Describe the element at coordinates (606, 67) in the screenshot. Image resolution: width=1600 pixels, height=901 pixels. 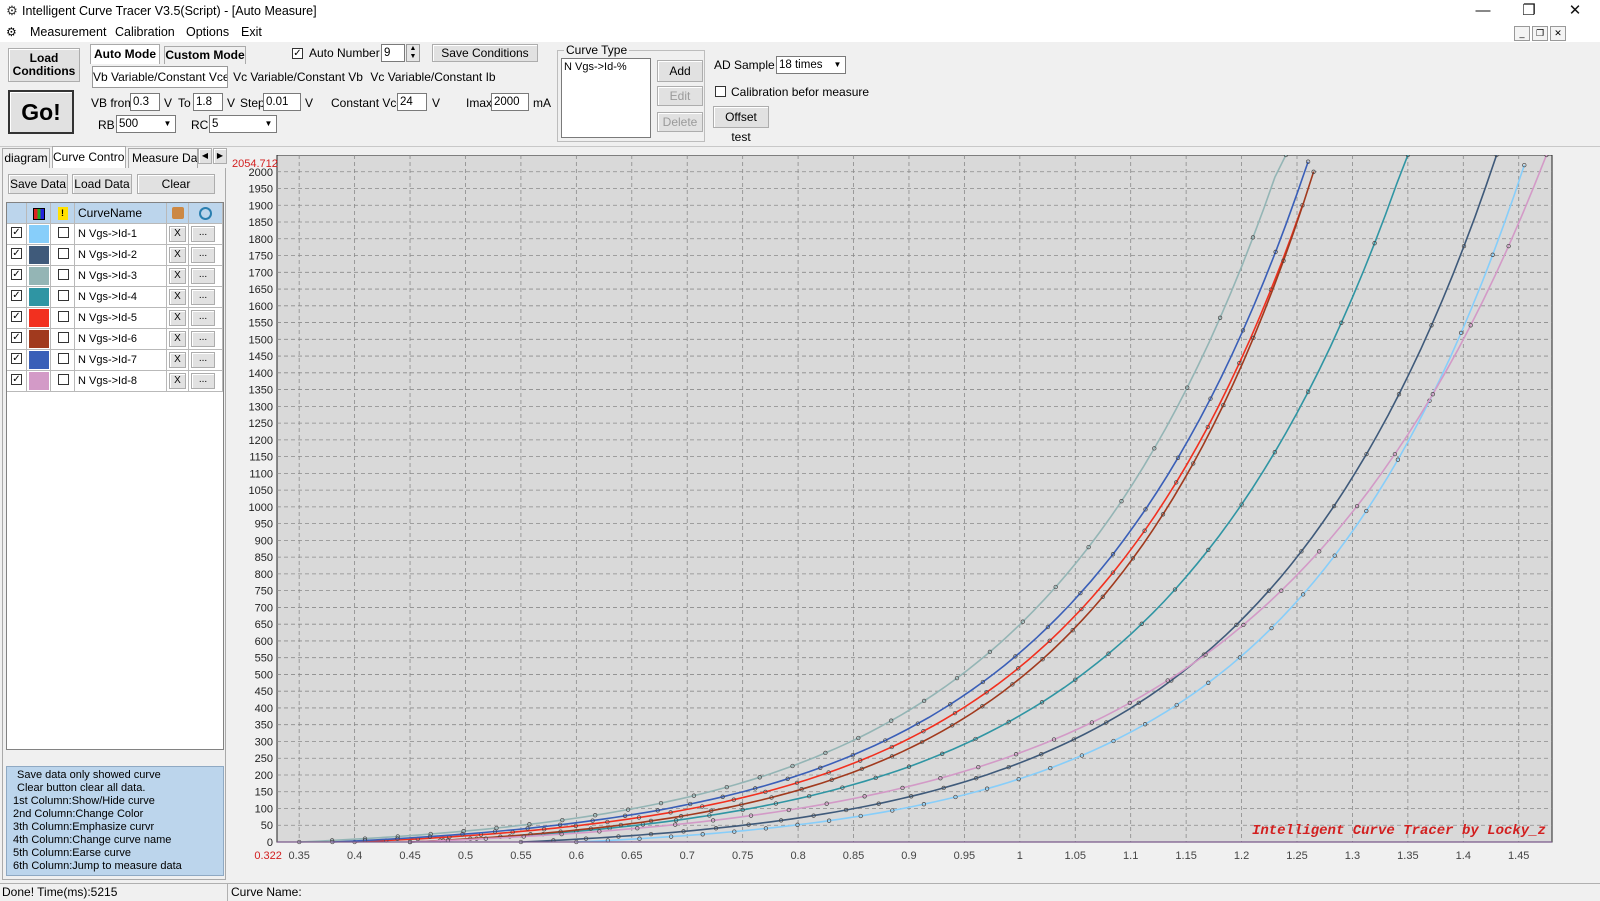
I see `curve-type-item: N Vgs->Id-%` at that location.